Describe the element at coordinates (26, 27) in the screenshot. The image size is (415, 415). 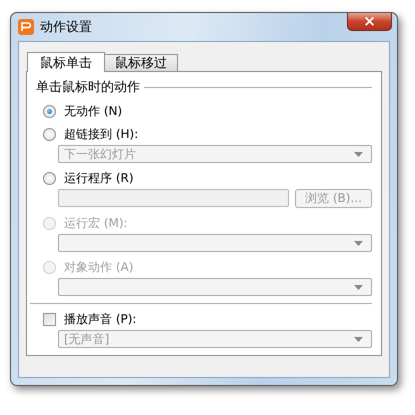
I see `app-logo-icon` at that location.